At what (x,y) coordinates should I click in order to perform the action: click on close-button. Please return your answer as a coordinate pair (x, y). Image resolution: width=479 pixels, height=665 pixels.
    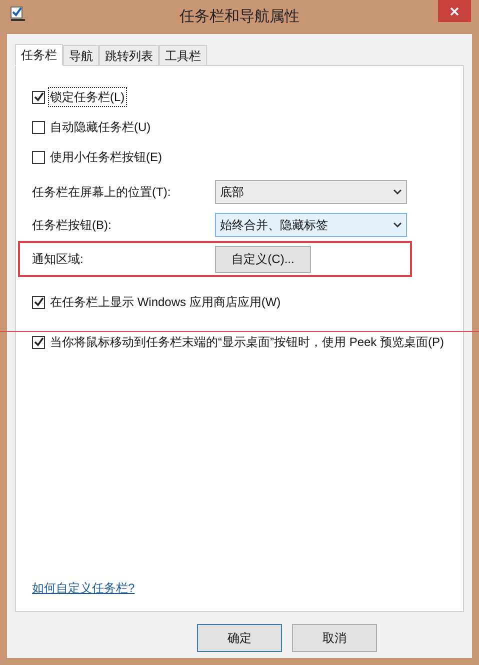
    Looking at the image, I should click on (454, 11).